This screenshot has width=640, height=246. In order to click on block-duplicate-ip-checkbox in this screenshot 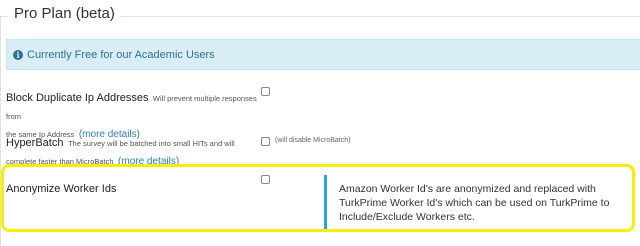, I will do `click(265, 91)`.